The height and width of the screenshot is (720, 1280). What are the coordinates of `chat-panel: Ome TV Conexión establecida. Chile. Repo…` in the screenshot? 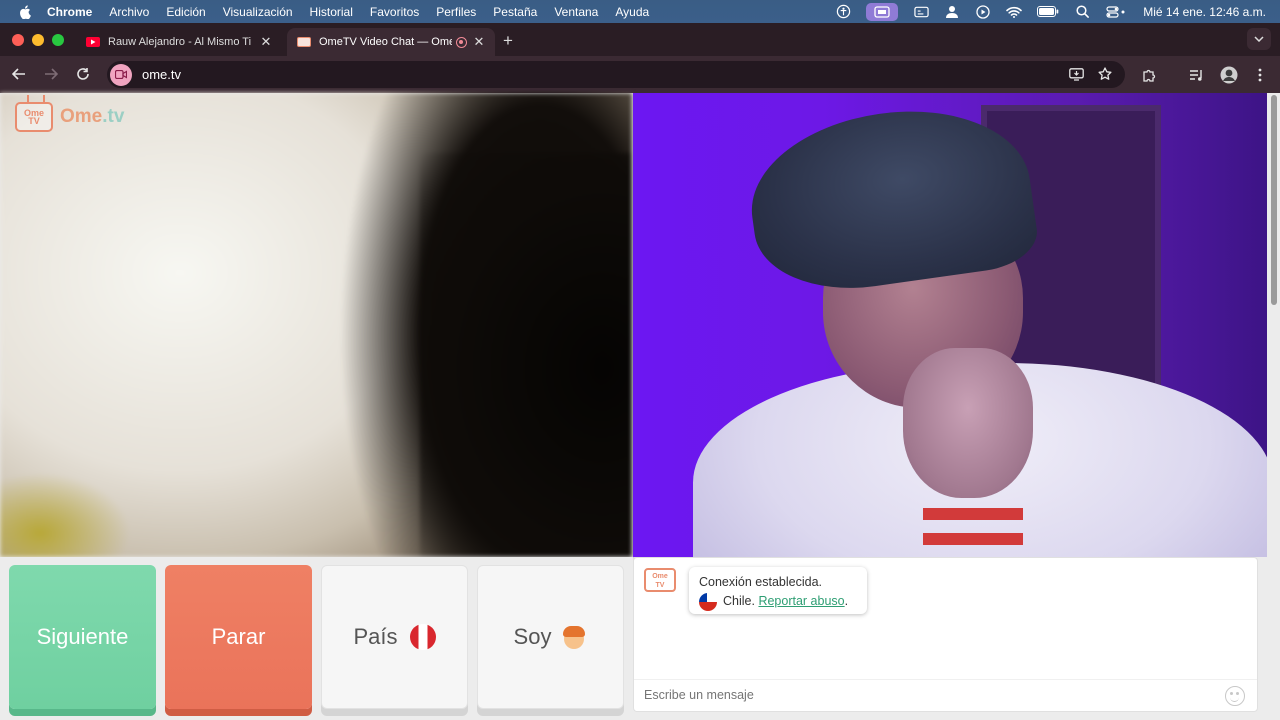 It's located at (945, 634).